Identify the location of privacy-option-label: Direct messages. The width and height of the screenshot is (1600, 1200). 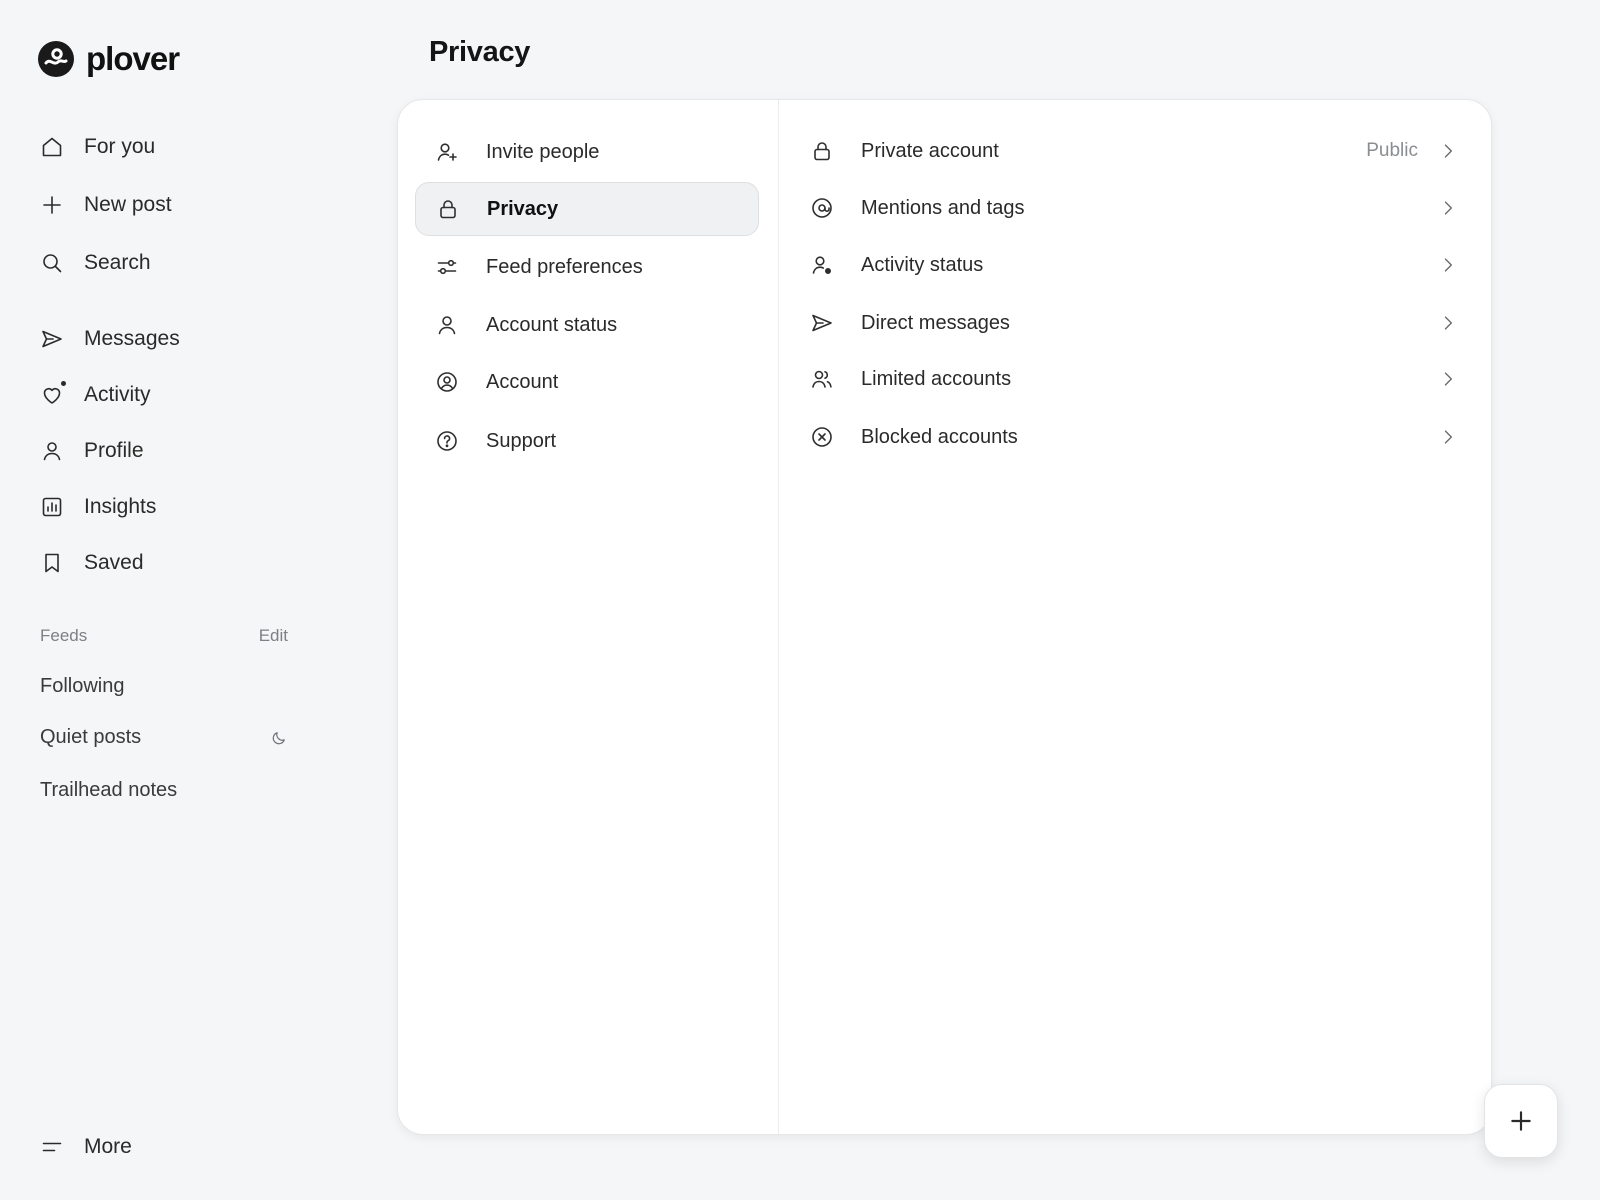
(935, 322).